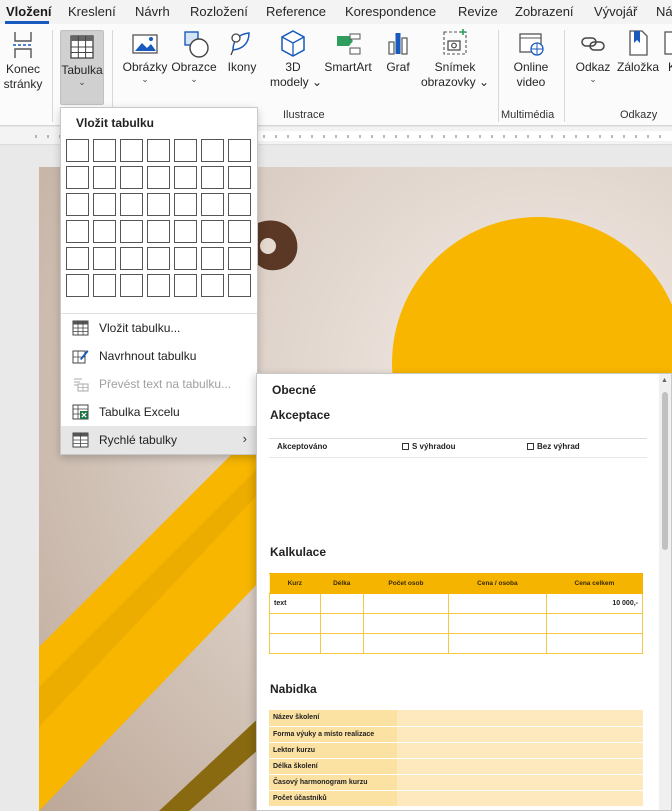  I want to click on bookmark-icon, so click(638, 43).